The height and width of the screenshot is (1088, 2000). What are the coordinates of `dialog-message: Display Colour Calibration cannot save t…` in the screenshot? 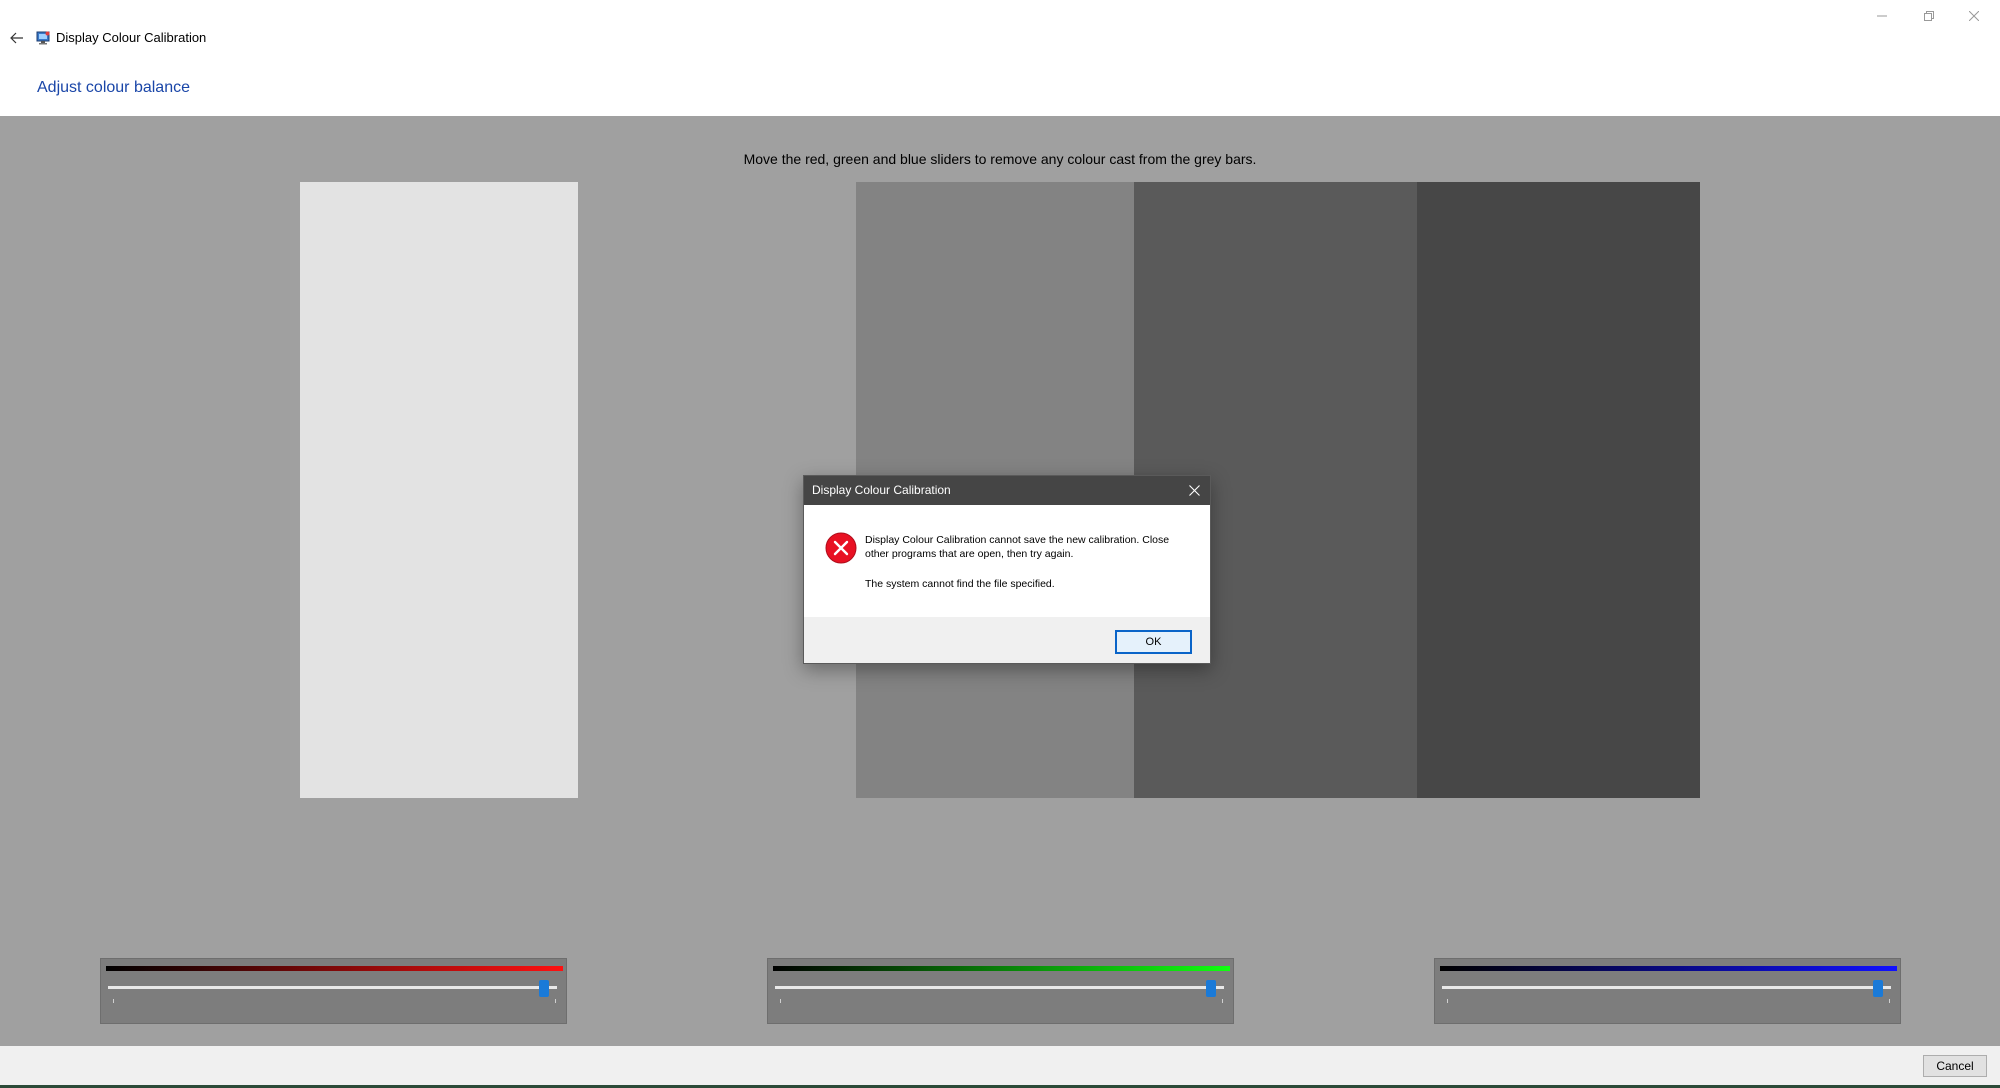 It's located at (1017, 547).